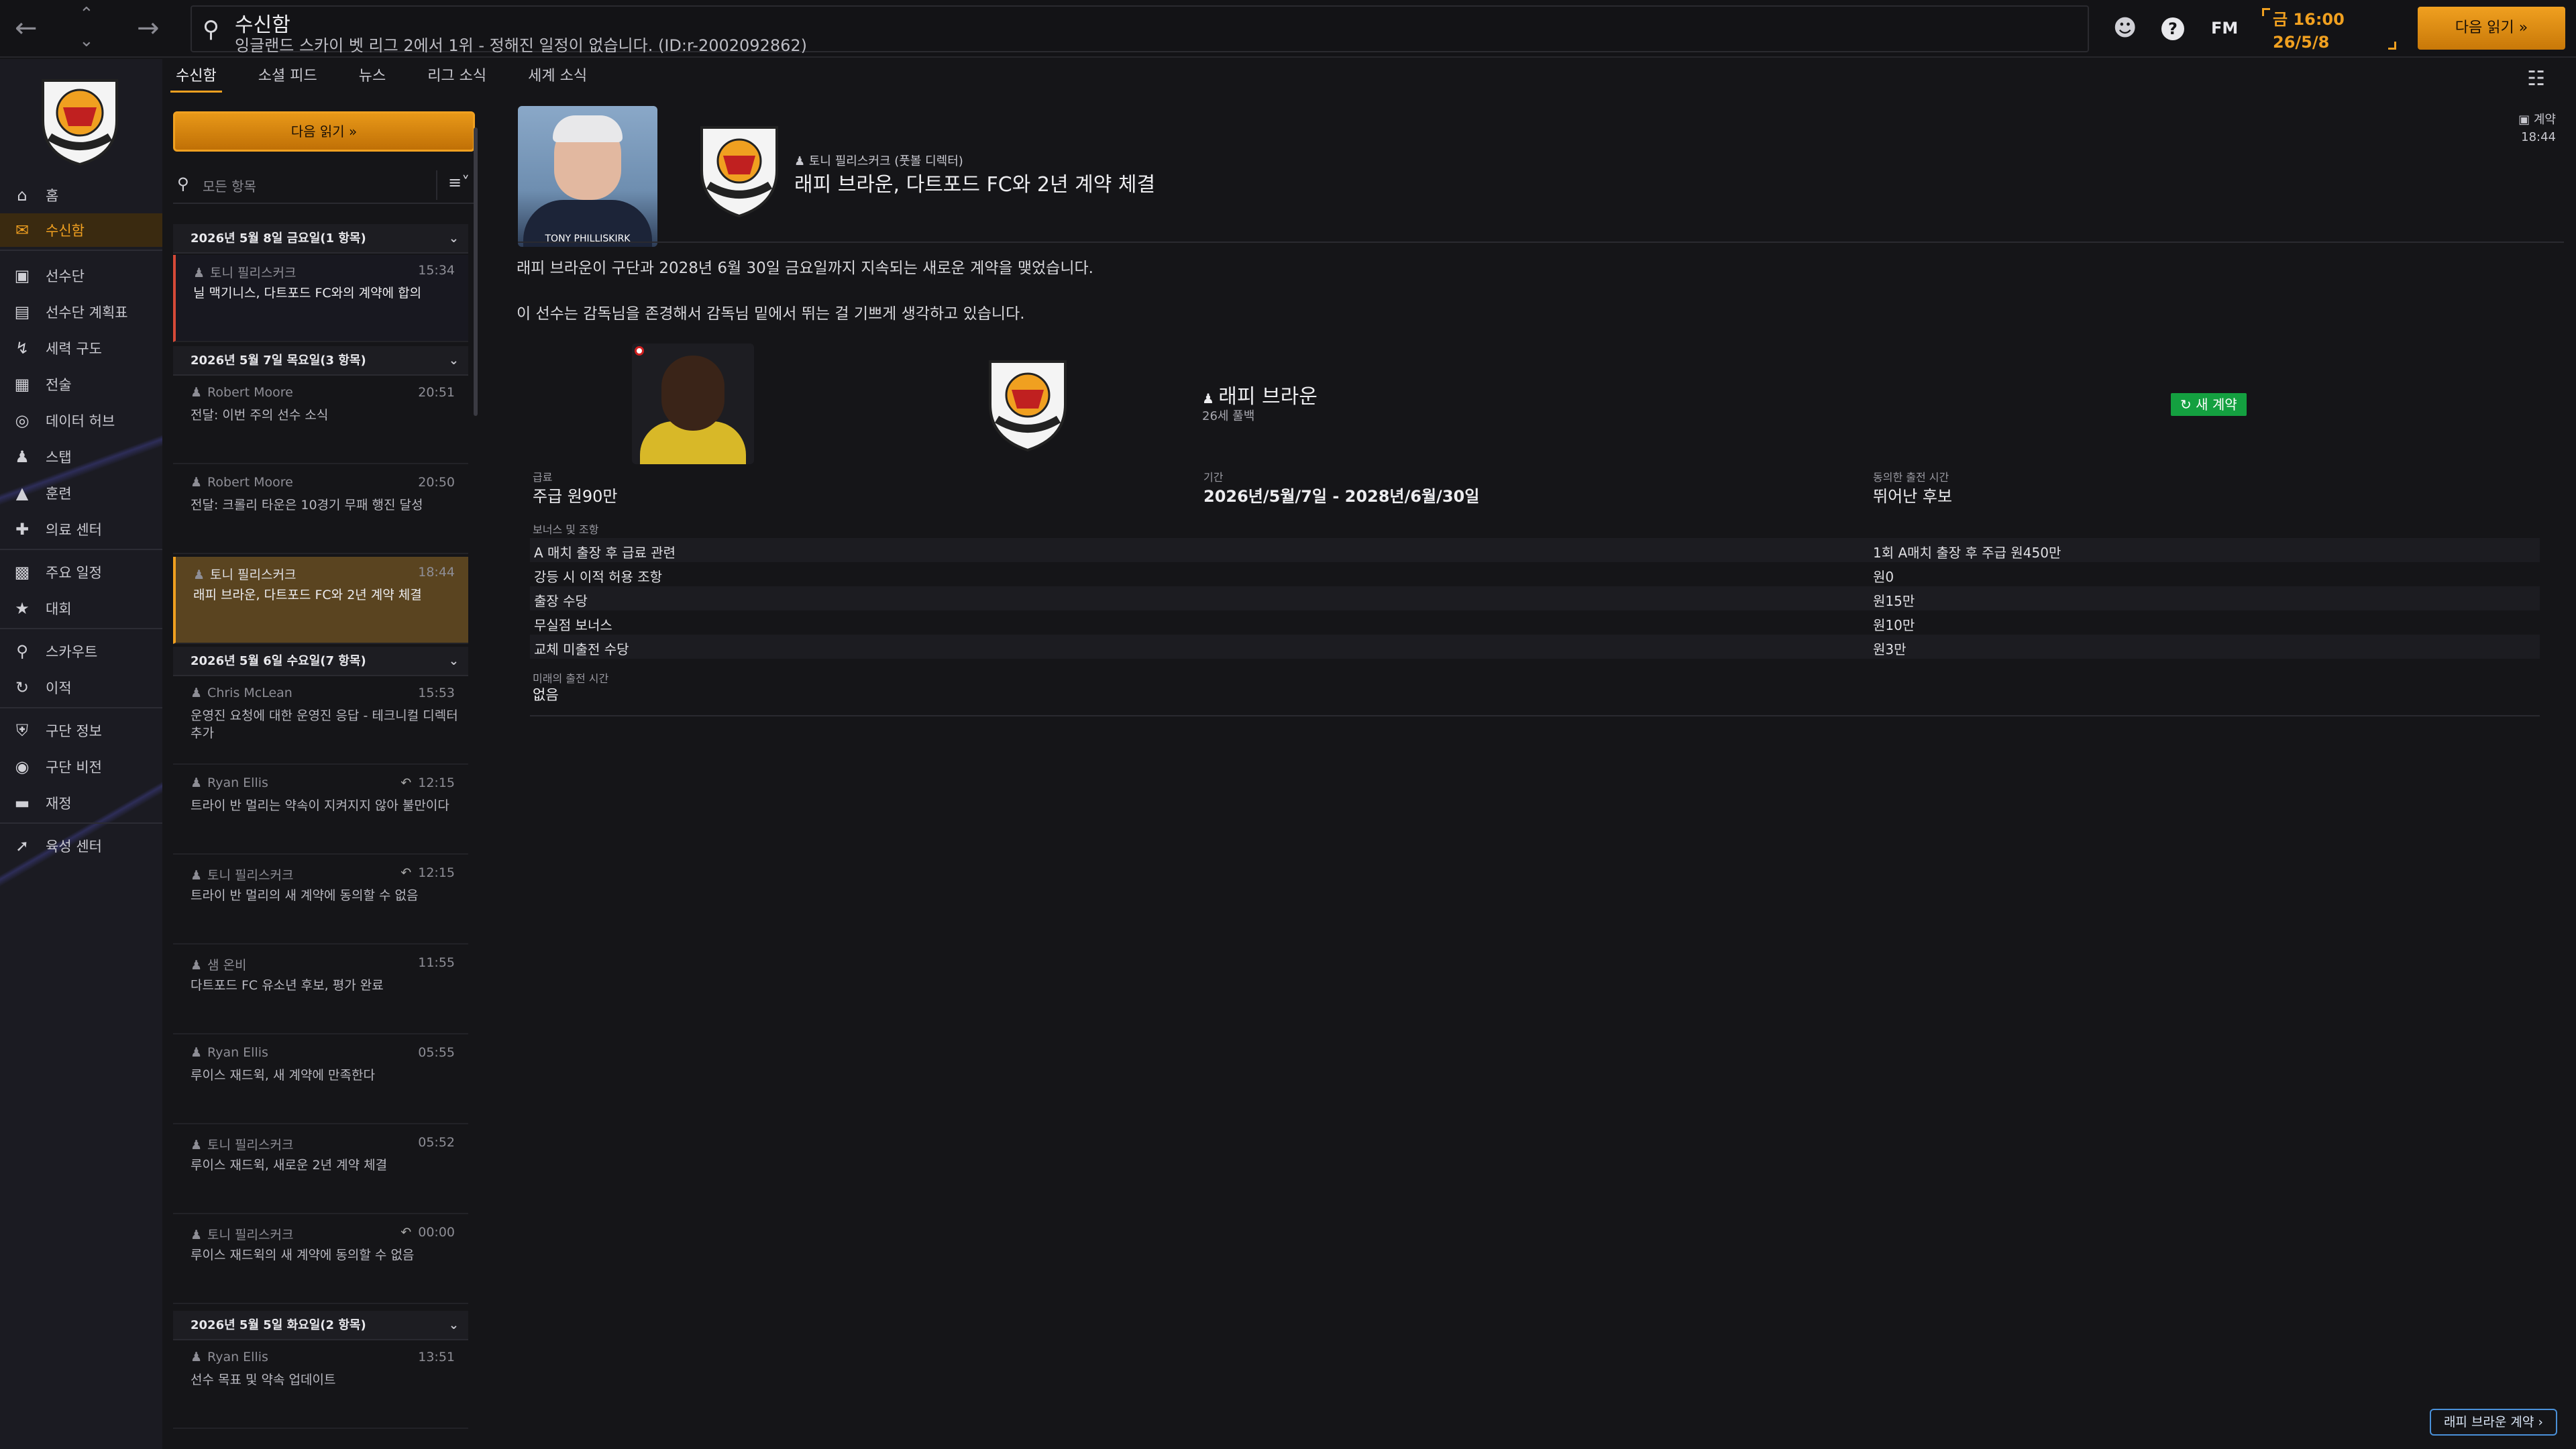  Describe the element at coordinates (22, 687) in the screenshot. I see `transfer-icon: ↻` at that location.